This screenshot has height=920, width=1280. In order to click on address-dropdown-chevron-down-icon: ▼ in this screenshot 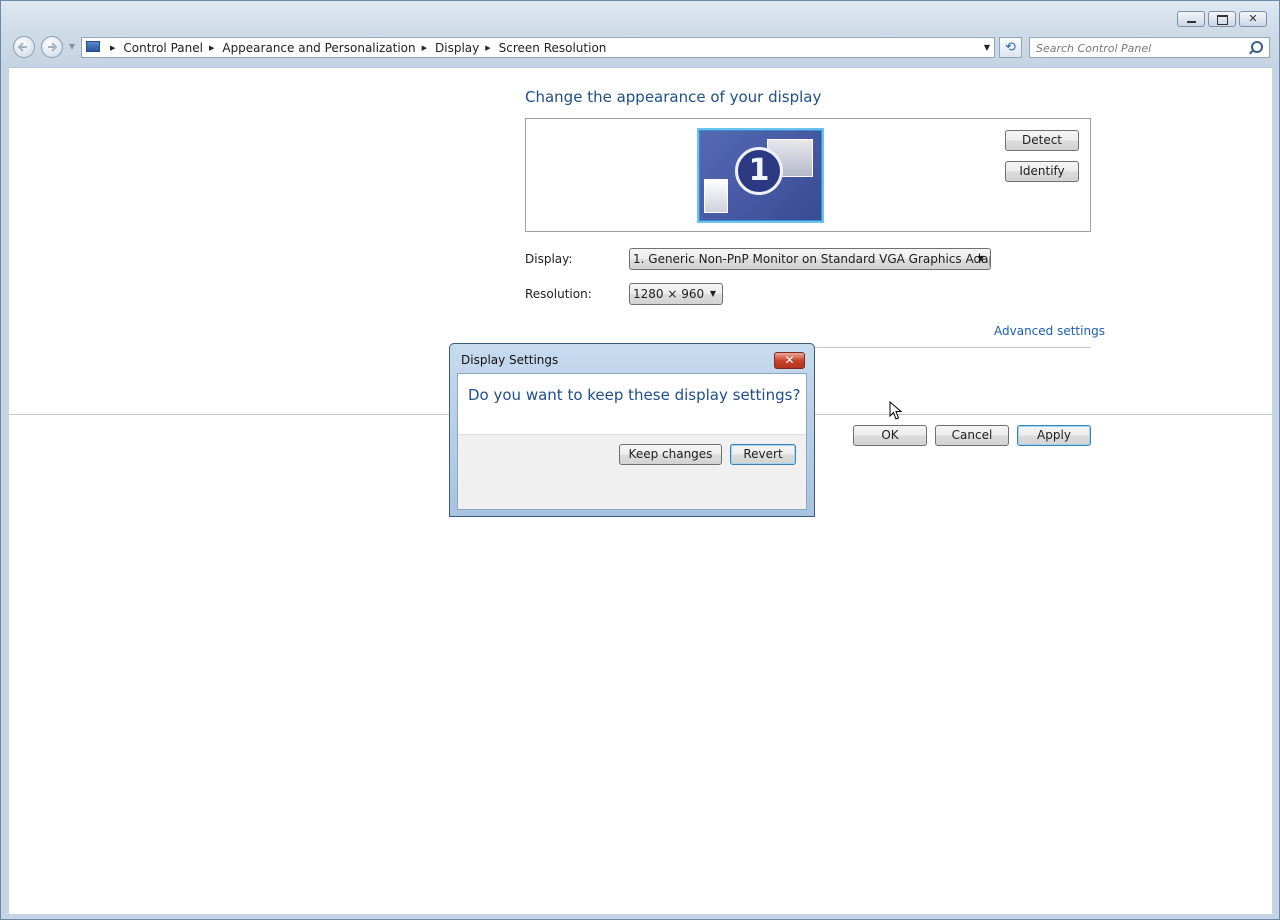, I will do `click(987, 47)`.